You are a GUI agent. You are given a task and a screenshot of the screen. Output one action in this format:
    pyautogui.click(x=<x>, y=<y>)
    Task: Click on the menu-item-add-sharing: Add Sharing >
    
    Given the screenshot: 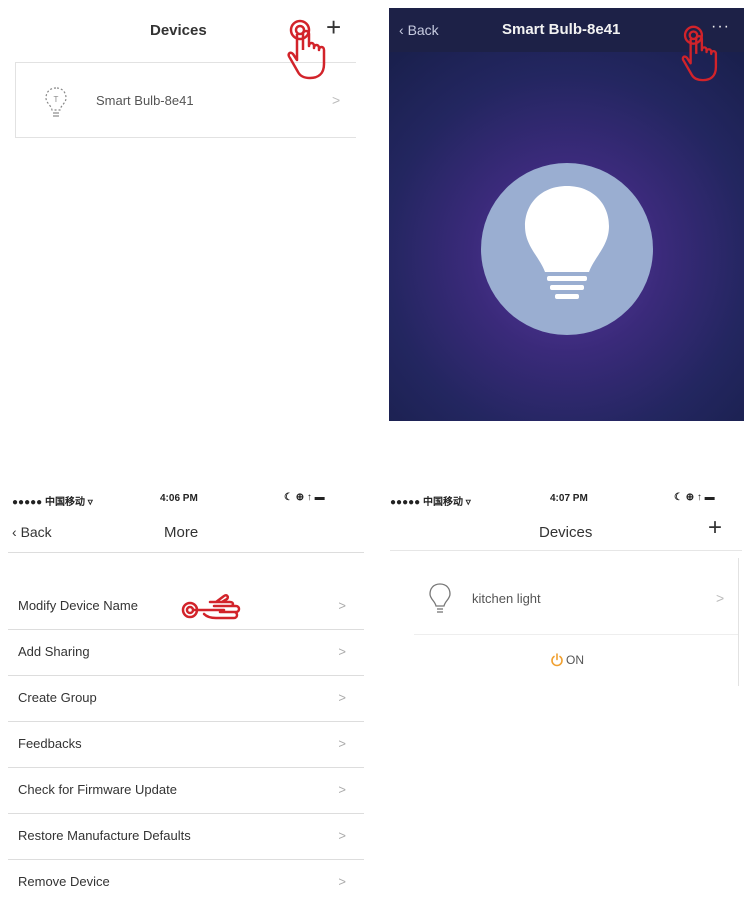 What is the action you would take?
    pyautogui.click(x=186, y=652)
    